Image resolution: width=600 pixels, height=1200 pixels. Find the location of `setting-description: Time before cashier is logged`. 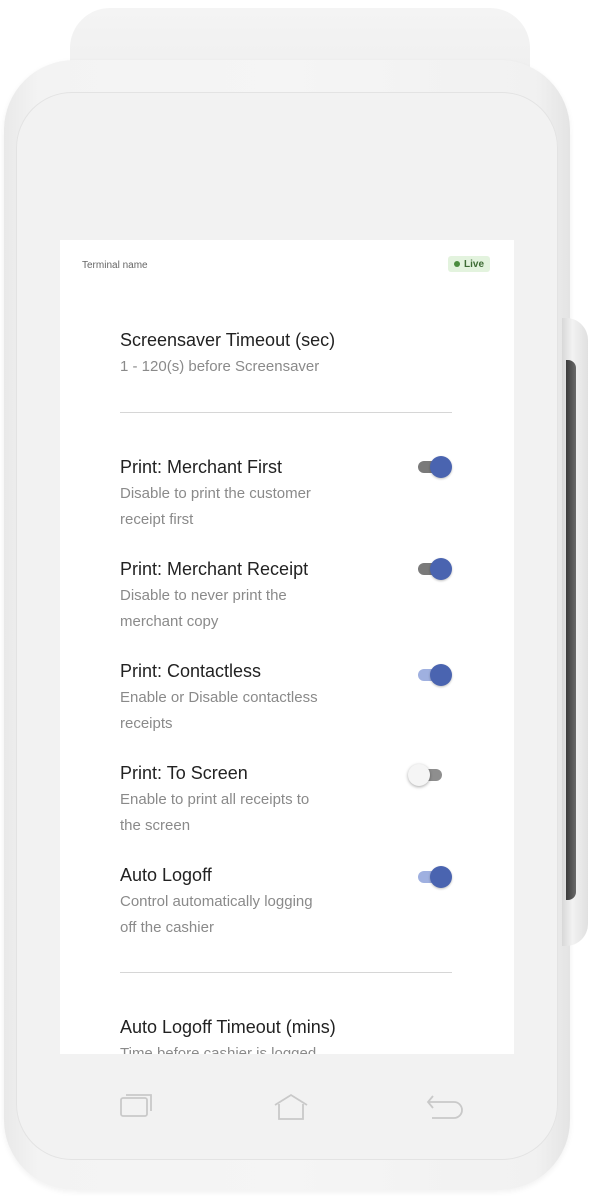

setting-description: Time before cashier is logged is located at coordinates (218, 1049).